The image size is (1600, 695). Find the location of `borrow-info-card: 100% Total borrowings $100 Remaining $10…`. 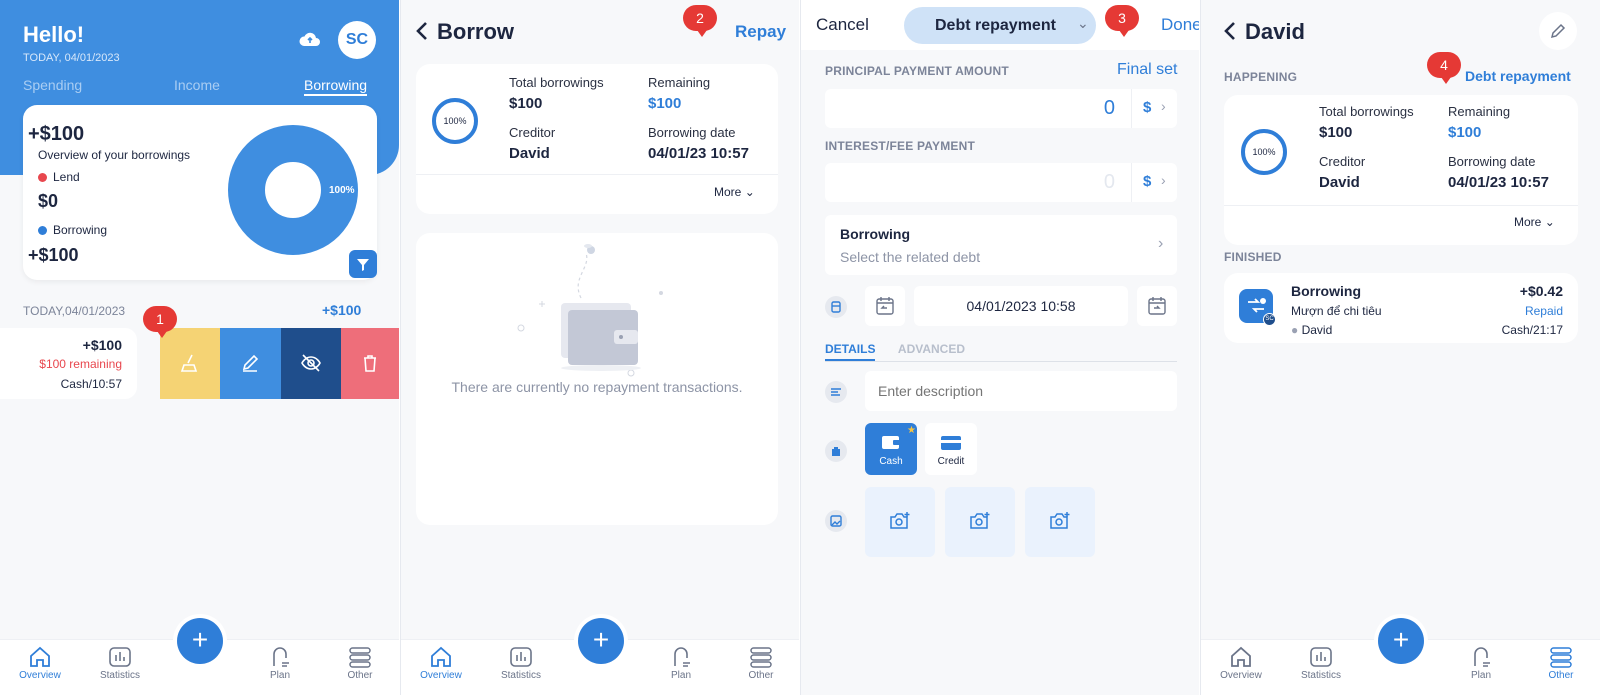

borrow-info-card: 100% Total borrowings $100 Remaining $10… is located at coordinates (597, 139).